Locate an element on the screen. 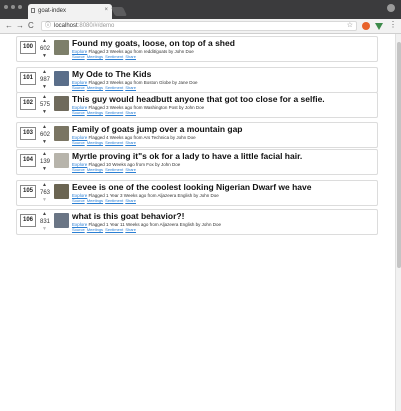  post-title: My Ode to The Kids is located at coordinates (111, 74).